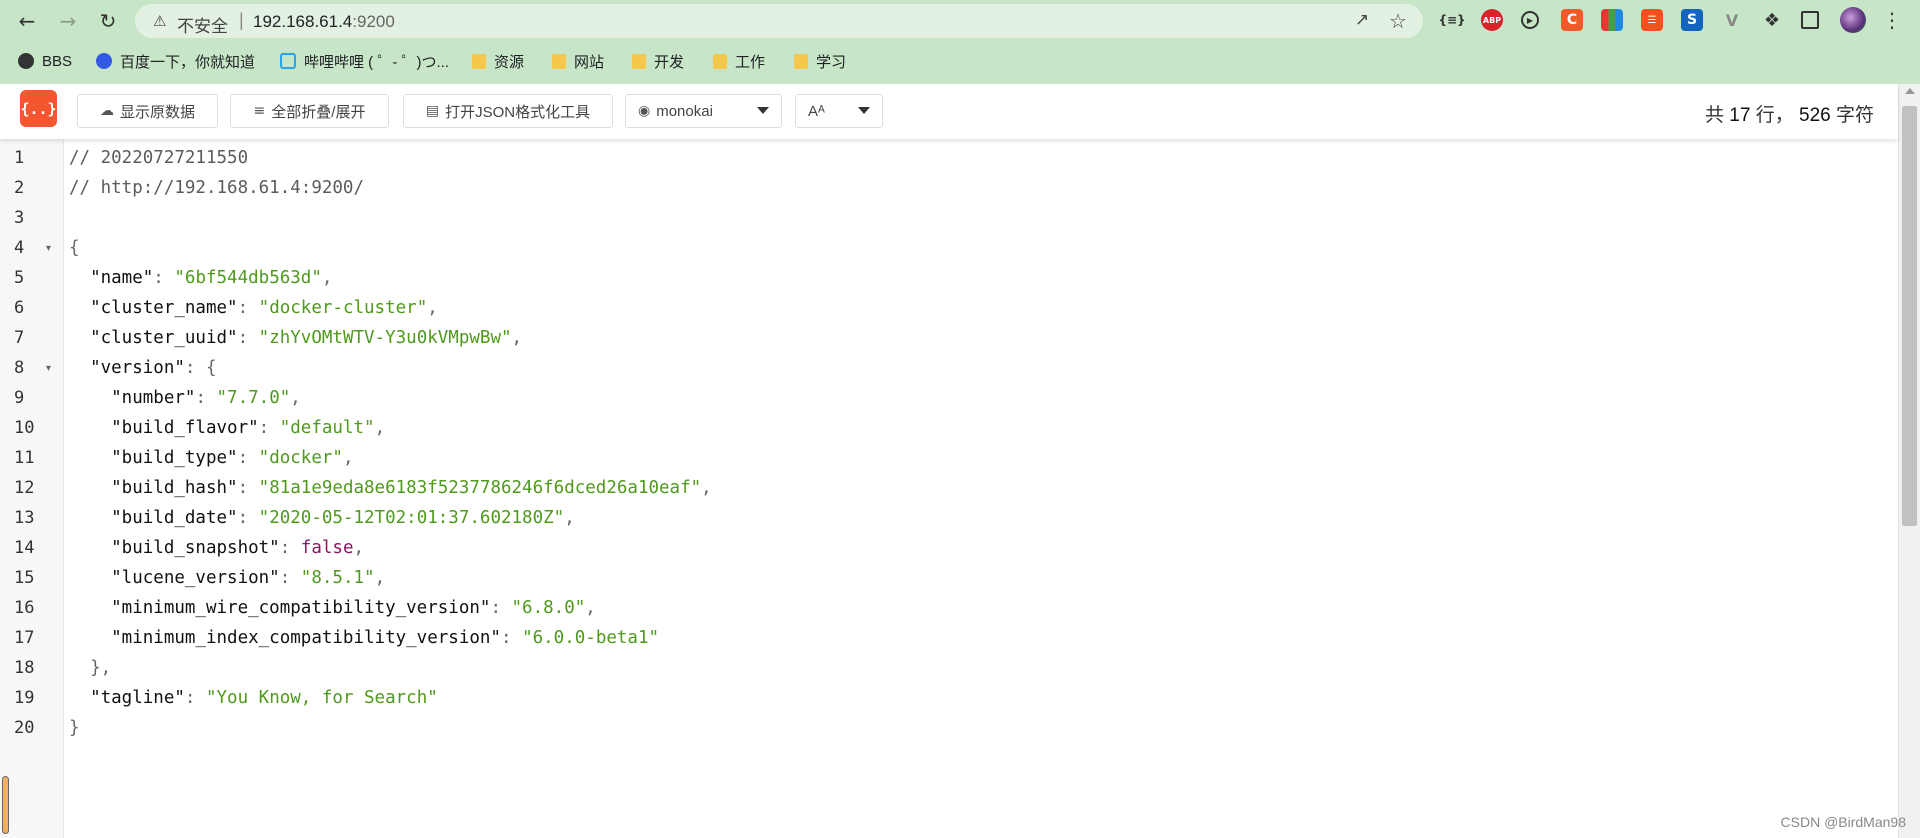 The image size is (1920, 838). I want to click on code-line: // http://192.168.61.4:9200/, so click(216, 188).